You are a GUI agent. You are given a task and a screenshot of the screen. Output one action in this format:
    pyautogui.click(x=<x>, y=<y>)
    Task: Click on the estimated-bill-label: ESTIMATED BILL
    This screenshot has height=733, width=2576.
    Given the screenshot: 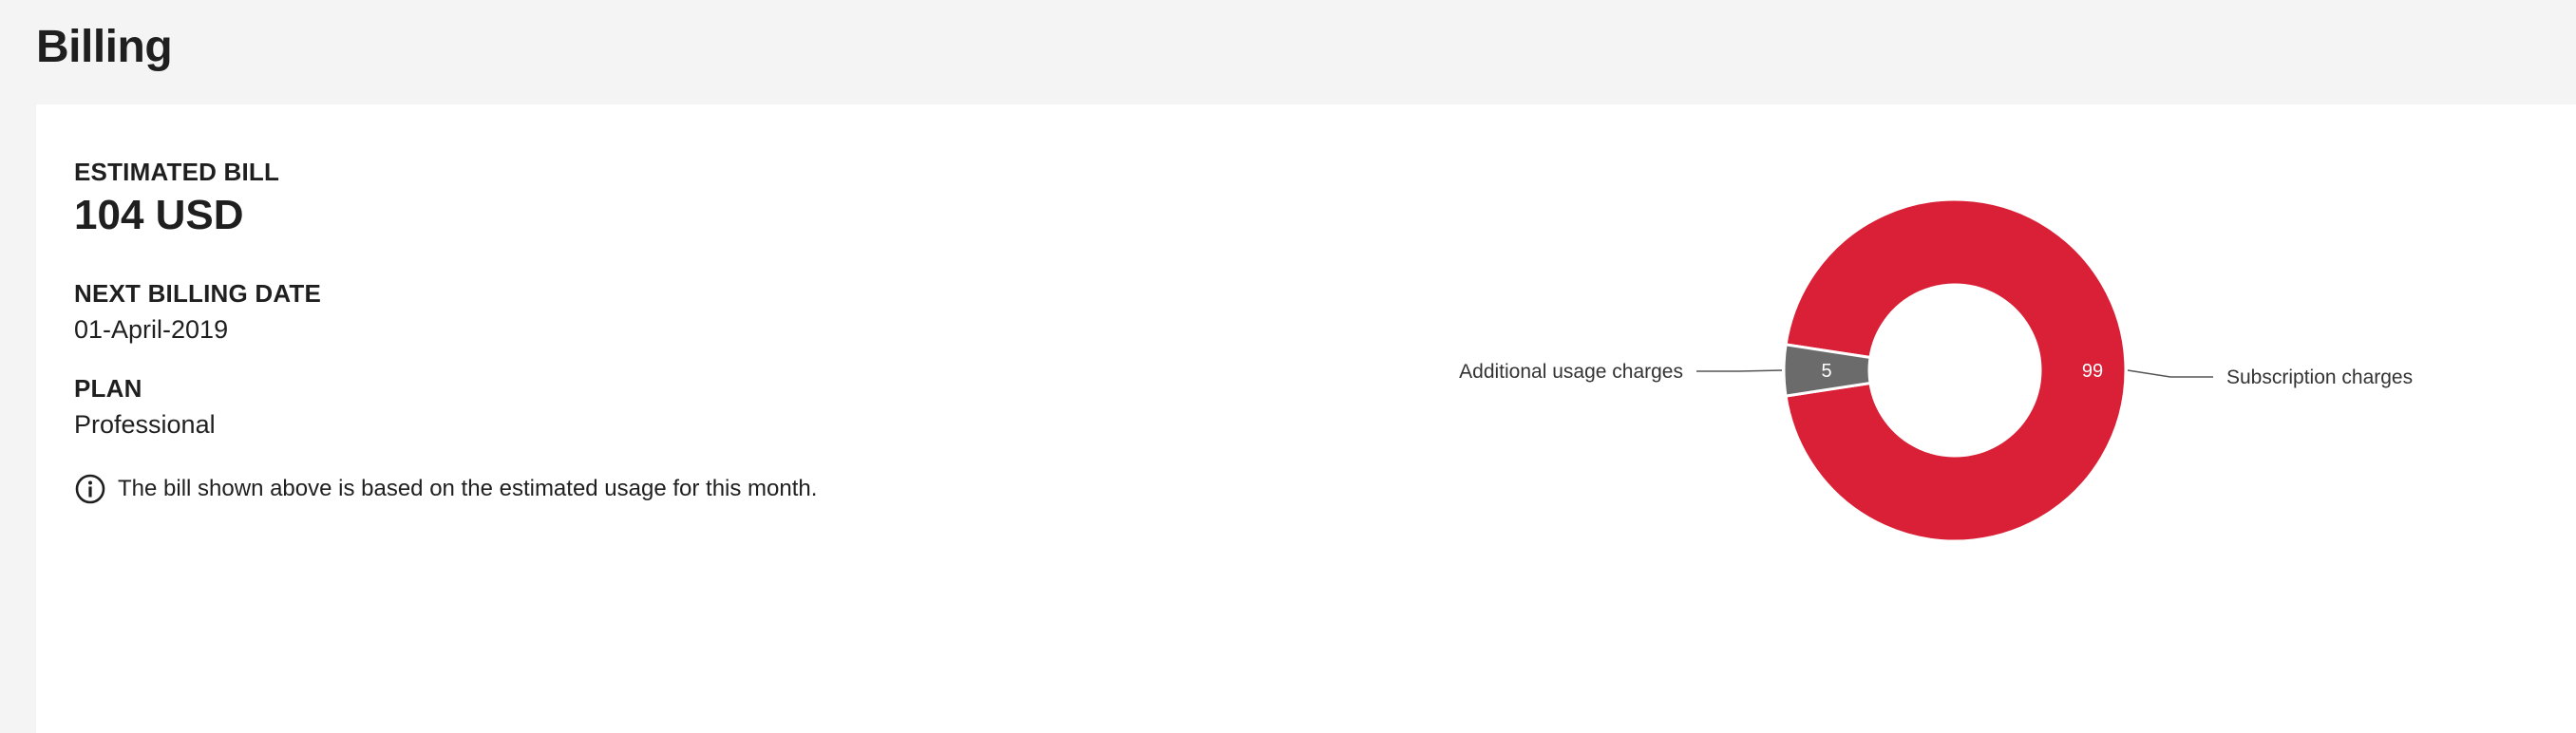 What is the action you would take?
    pyautogui.click(x=177, y=172)
    